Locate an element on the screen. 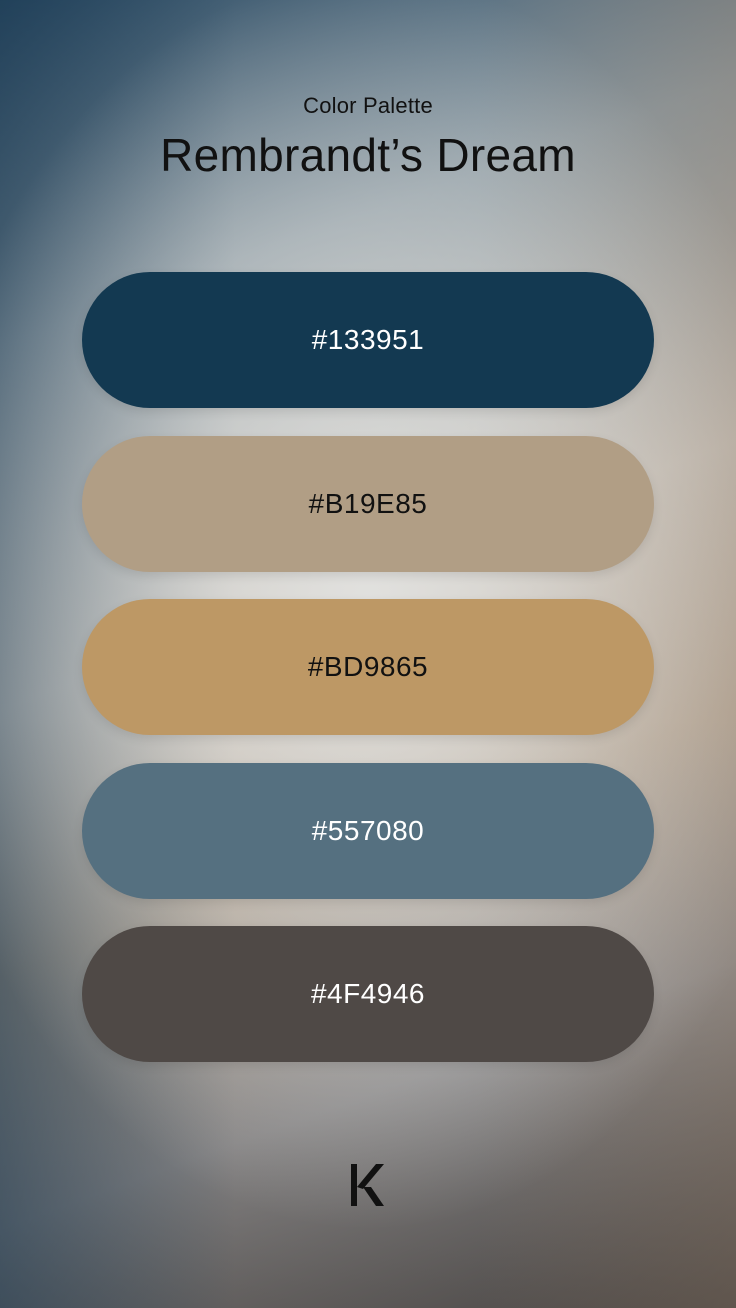 This screenshot has width=736, height=1308. color-swatch-3: #BD9865 is located at coordinates (368, 667).